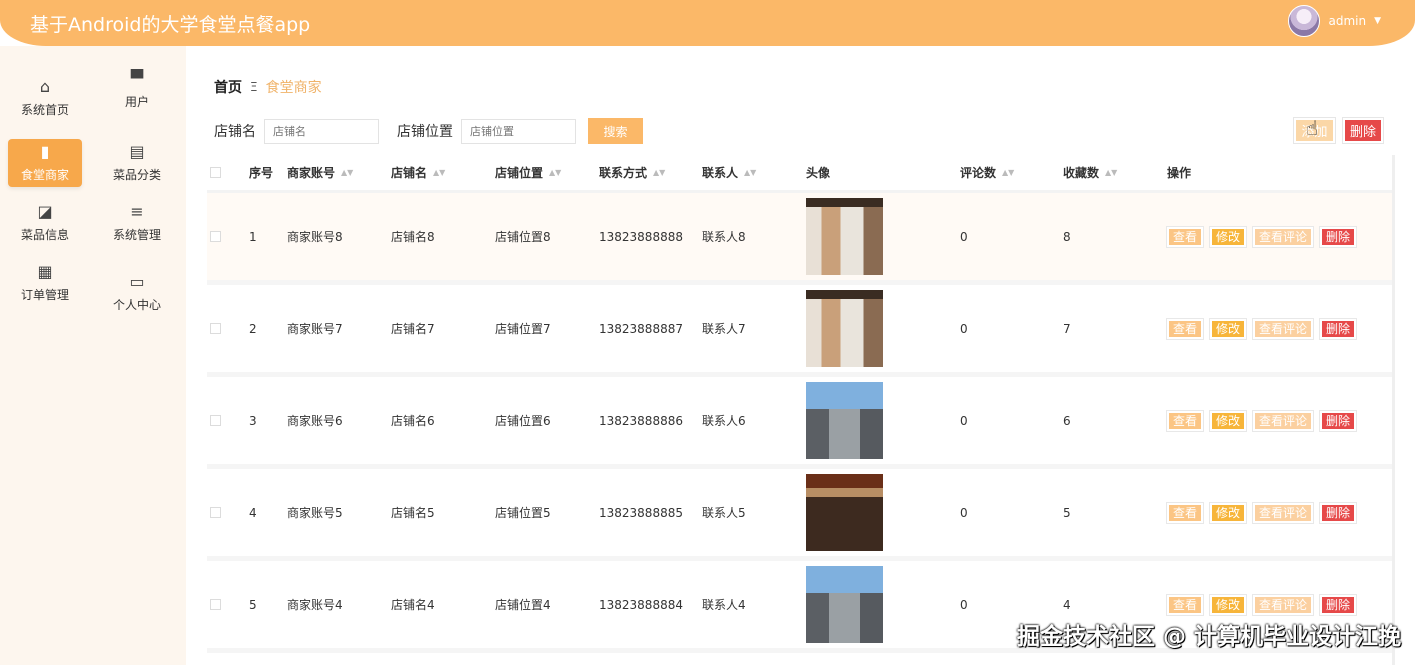  I want to click on cell-shop-name: 店铺名4, so click(413, 605).